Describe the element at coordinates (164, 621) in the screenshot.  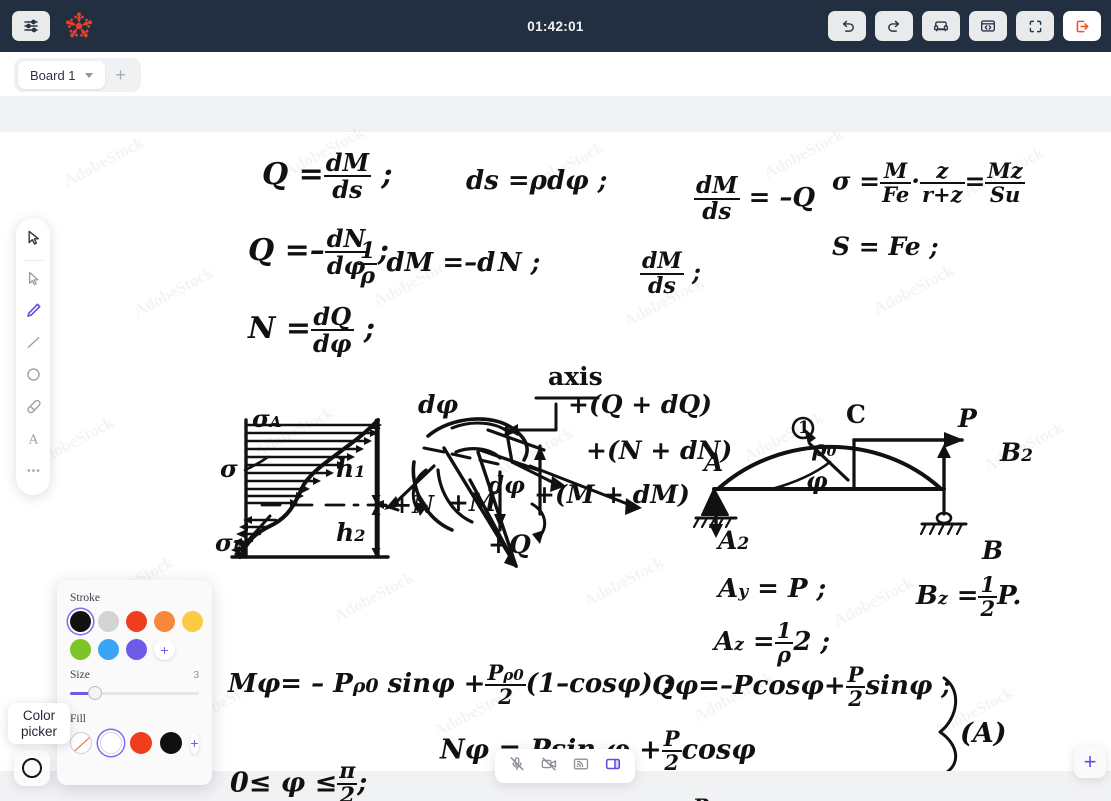
I see `stroke-swatch-orange` at that location.